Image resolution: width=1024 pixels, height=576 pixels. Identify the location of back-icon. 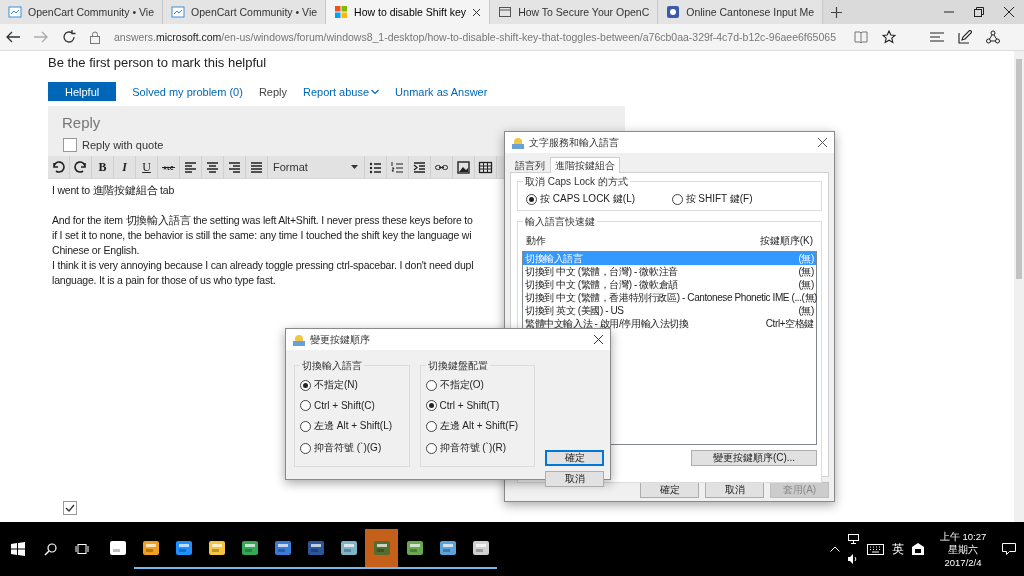
(13, 37).